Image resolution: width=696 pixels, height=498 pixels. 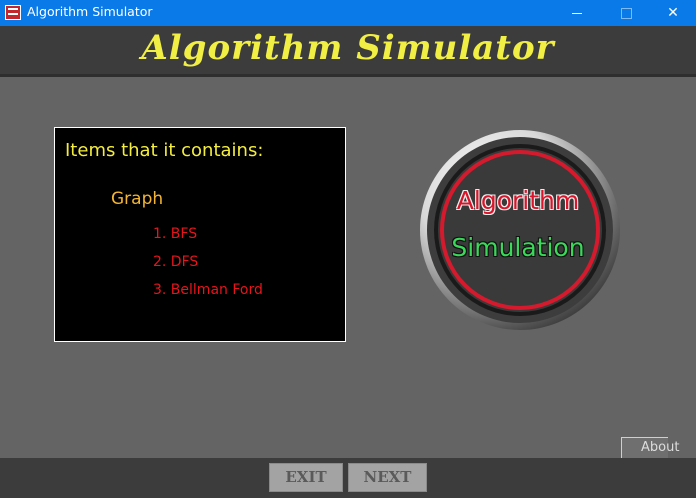 What do you see at coordinates (387, 477) in the screenshot?
I see `next-button: NEXT` at bounding box center [387, 477].